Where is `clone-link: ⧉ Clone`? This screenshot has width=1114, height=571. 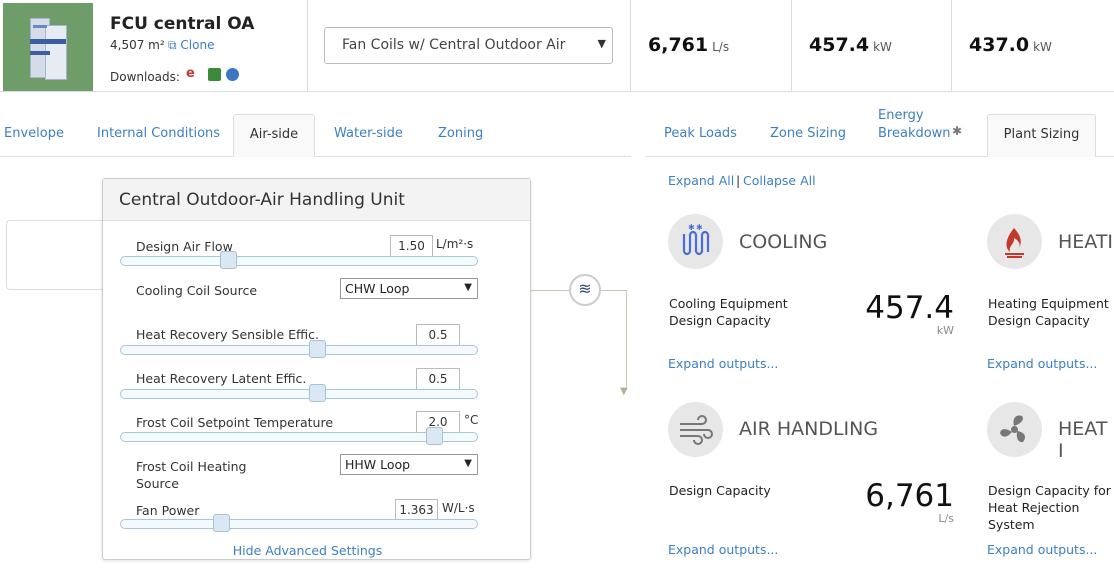 clone-link: ⧉ Clone is located at coordinates (191, 45).